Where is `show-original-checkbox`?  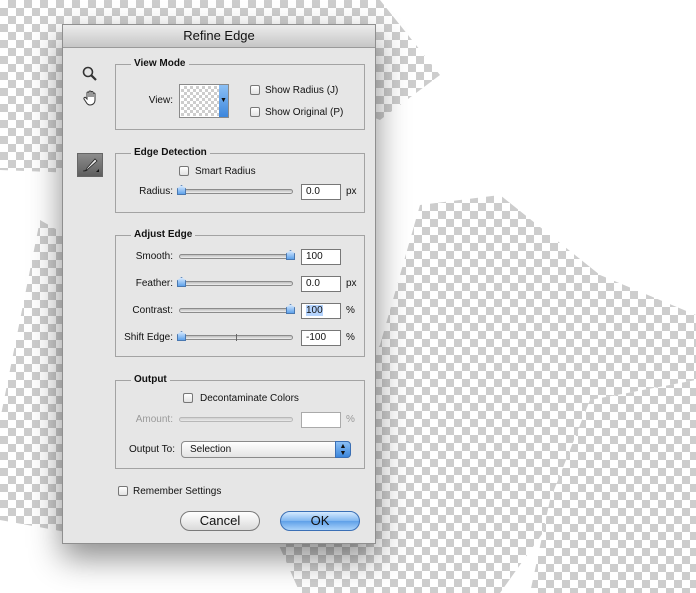 show-original-checkbox is located at coordinates (255, 112).